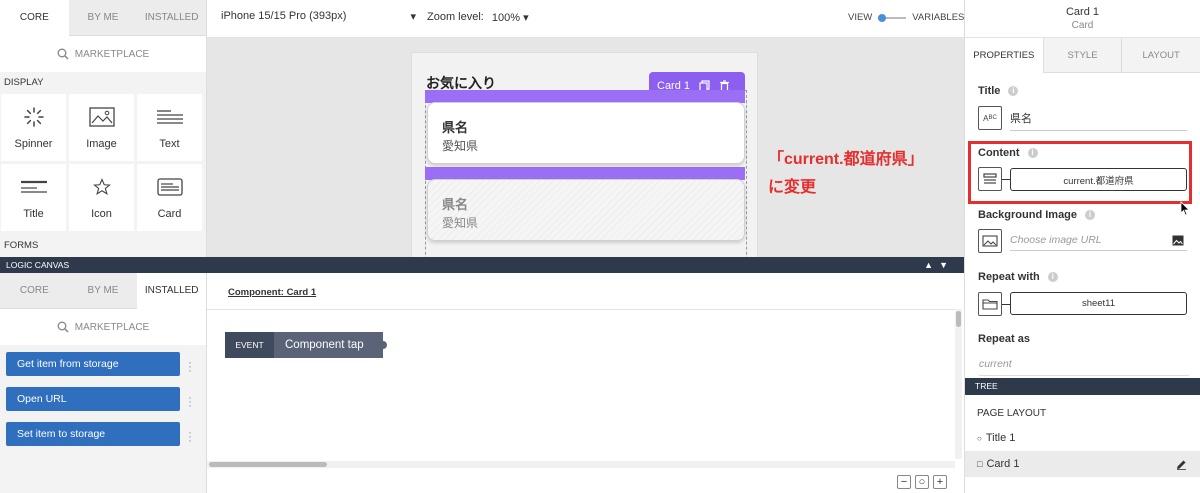  What do you see at coordinates (990, 304) in the screenshot?
I see `folder-binding-icon` at bounding box center [990, 304].